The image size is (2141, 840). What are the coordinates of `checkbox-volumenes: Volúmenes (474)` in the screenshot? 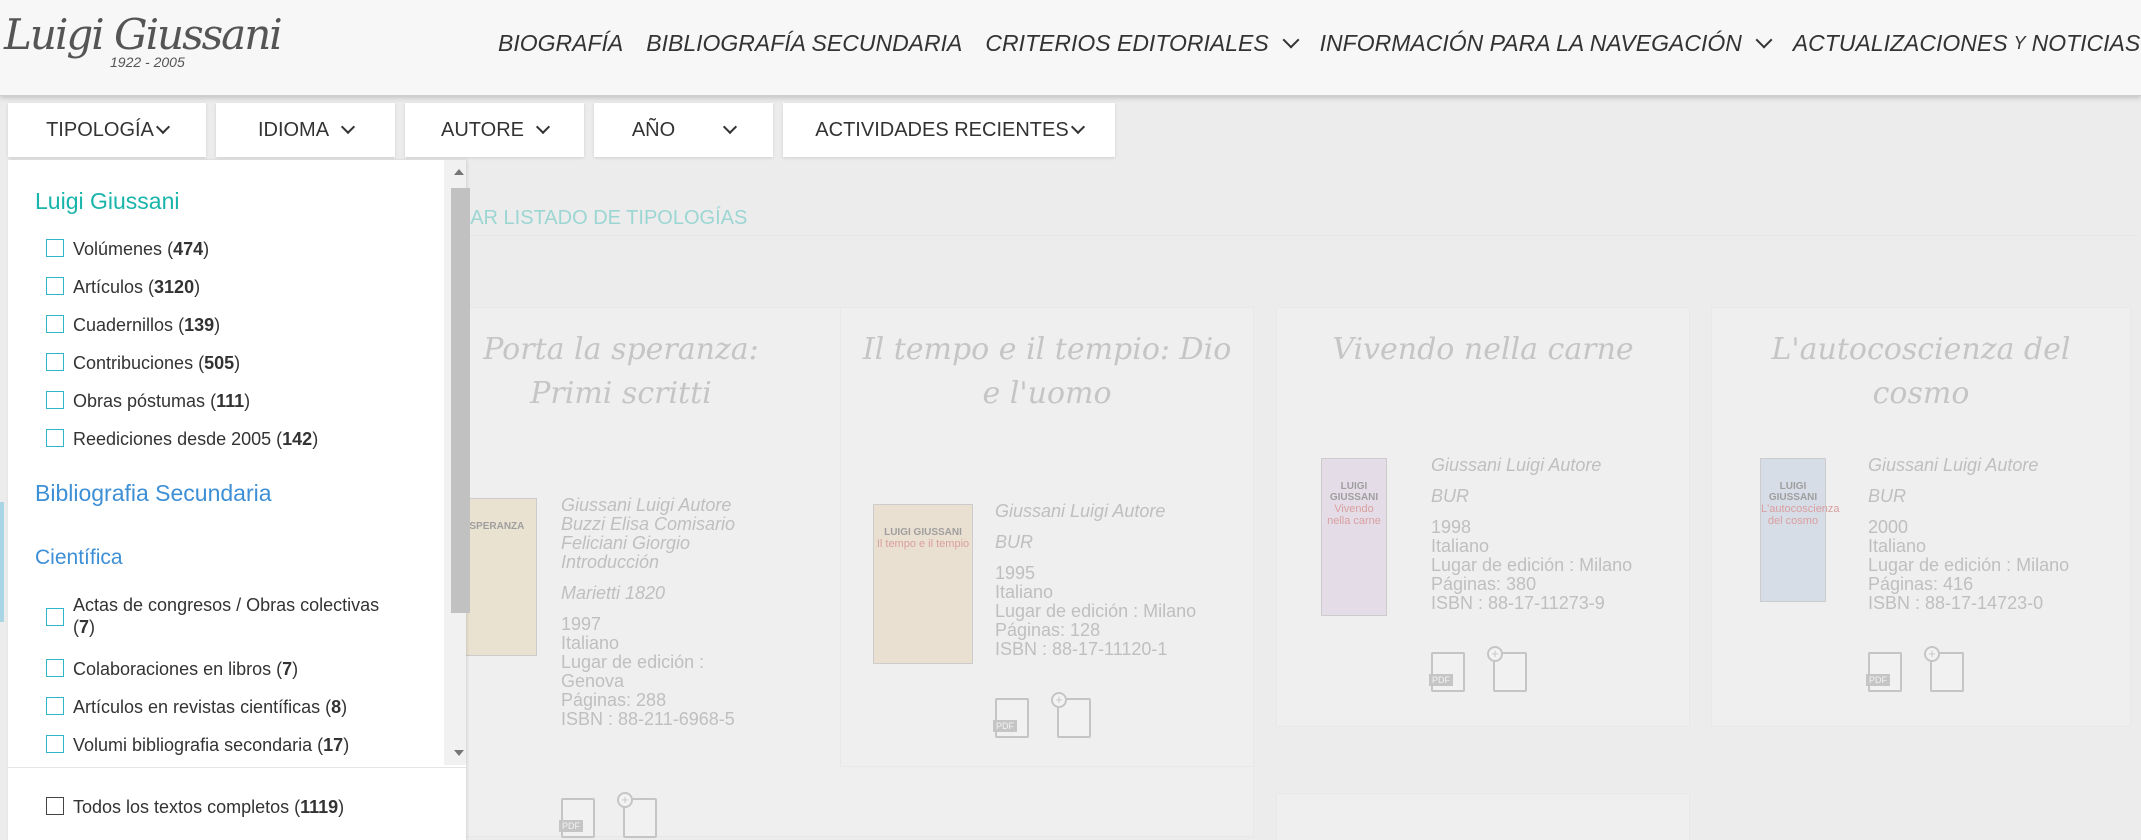 It's located at (127, 249).